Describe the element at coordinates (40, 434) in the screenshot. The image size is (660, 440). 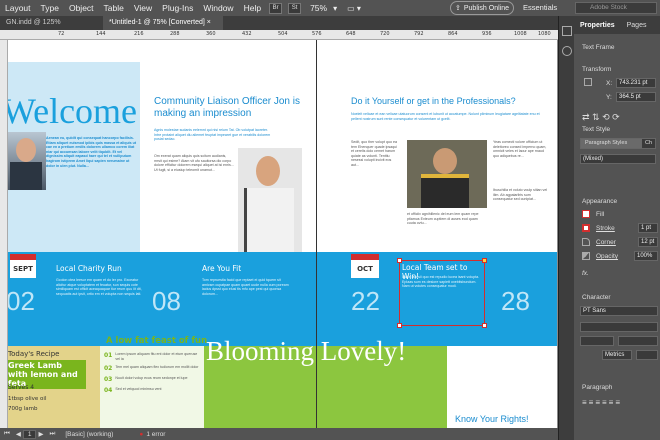
I see `next-page-icon: ▶` at that location.